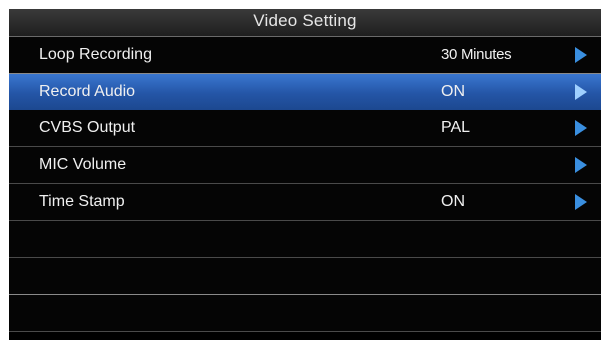 The width and height of the screenshot is (609, 345). What do you see at coordinates (305, 128) in the screenshot?
I see `menu-item-cvbs-output: CVBS Output PAL` at bounding box center [305, 128].